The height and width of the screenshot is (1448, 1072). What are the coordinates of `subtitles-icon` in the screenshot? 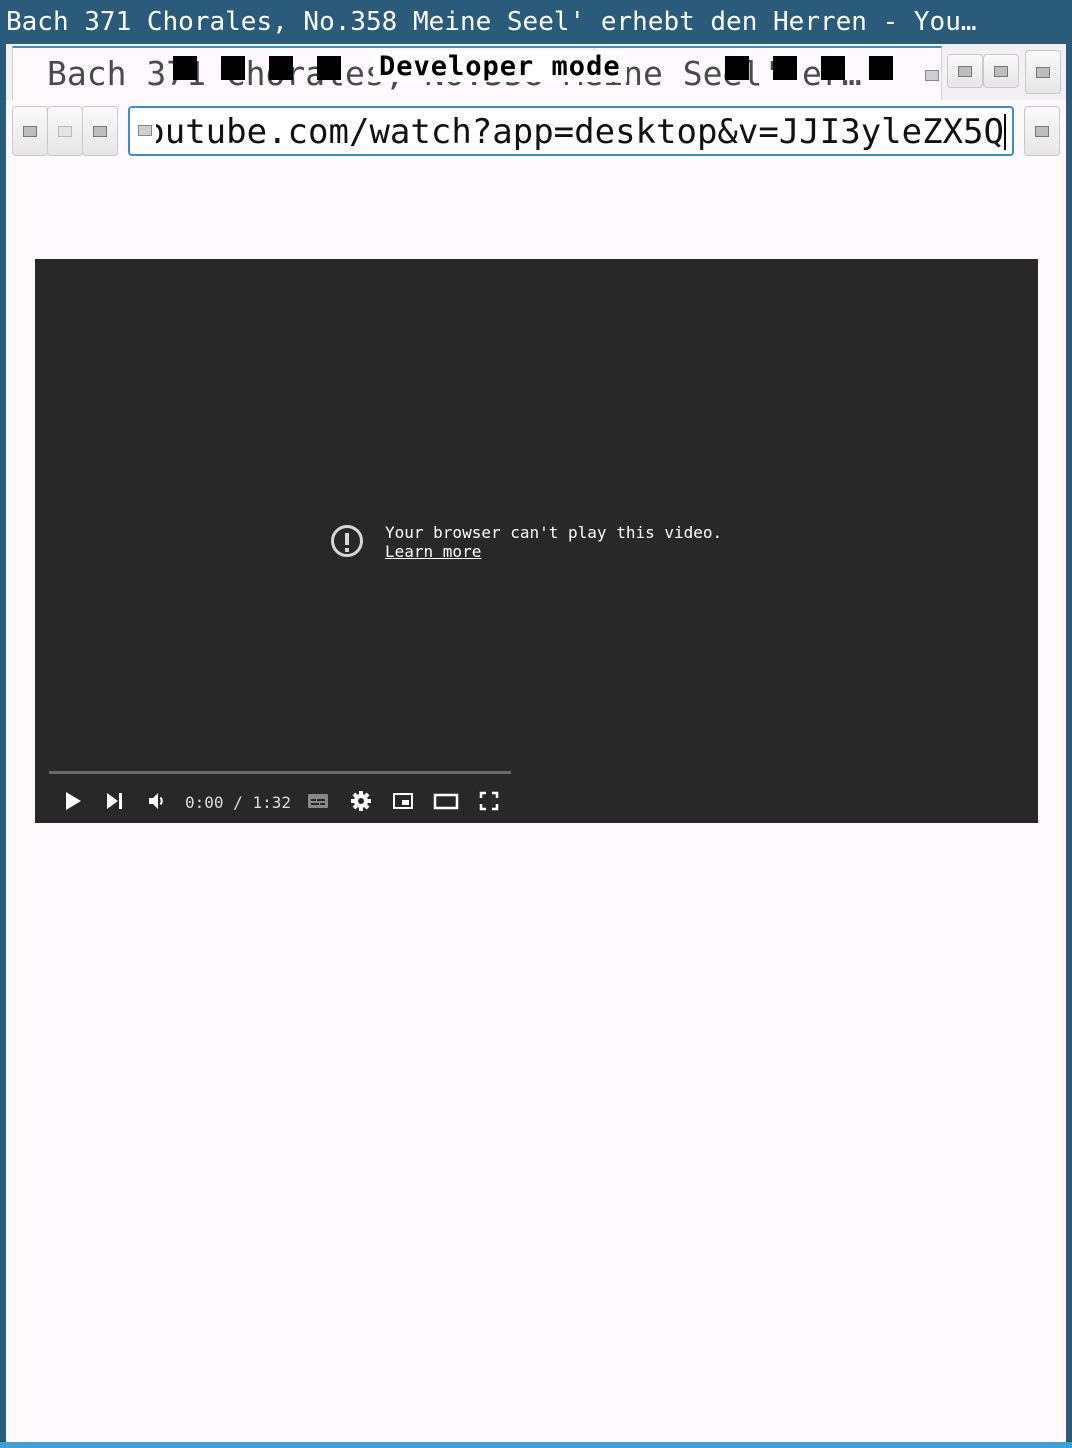 It's located at (318, 801).